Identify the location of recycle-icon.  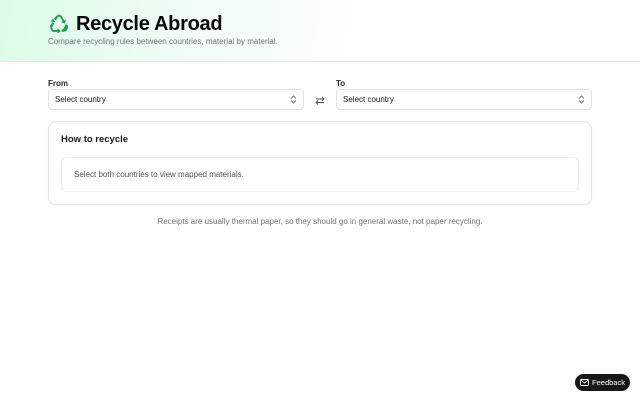
(59, 24).